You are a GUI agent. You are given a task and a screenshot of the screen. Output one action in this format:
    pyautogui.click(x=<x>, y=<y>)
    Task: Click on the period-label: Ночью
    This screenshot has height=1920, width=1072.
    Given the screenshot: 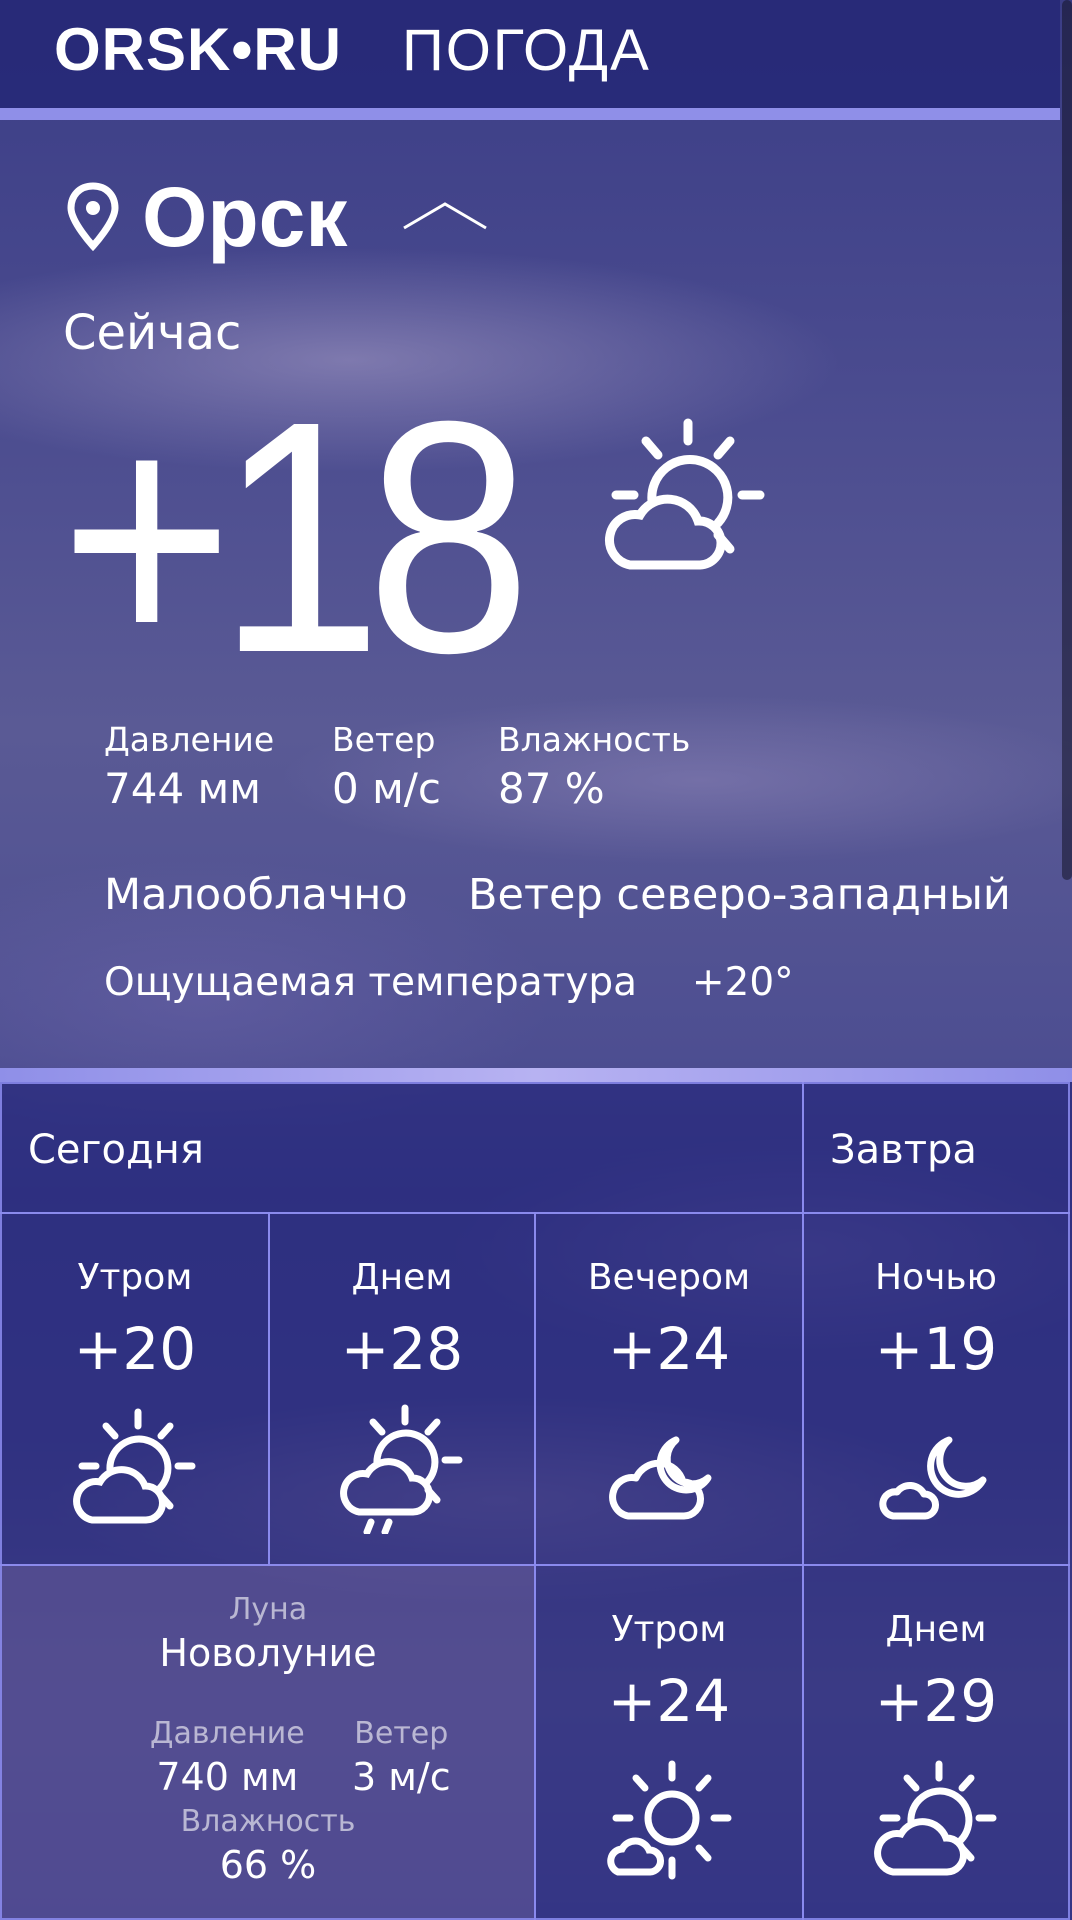 What is the action you would take?
    pyautogui.click(x=936, y=1277)
    